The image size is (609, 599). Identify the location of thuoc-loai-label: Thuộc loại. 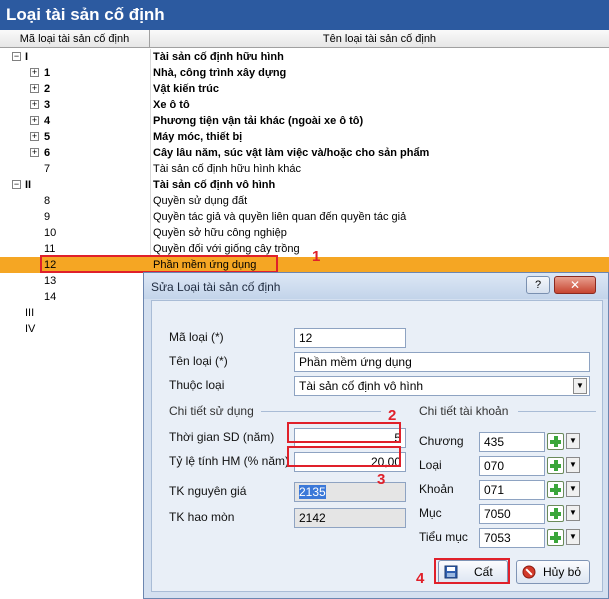
(197, 385).